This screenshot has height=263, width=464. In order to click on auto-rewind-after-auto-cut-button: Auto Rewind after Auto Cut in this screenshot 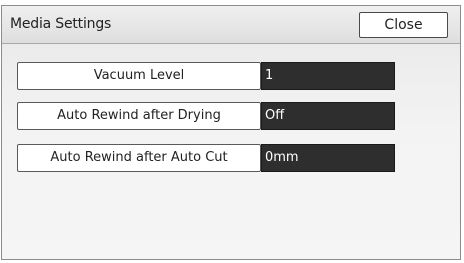, I will do `click(139, 158)`.